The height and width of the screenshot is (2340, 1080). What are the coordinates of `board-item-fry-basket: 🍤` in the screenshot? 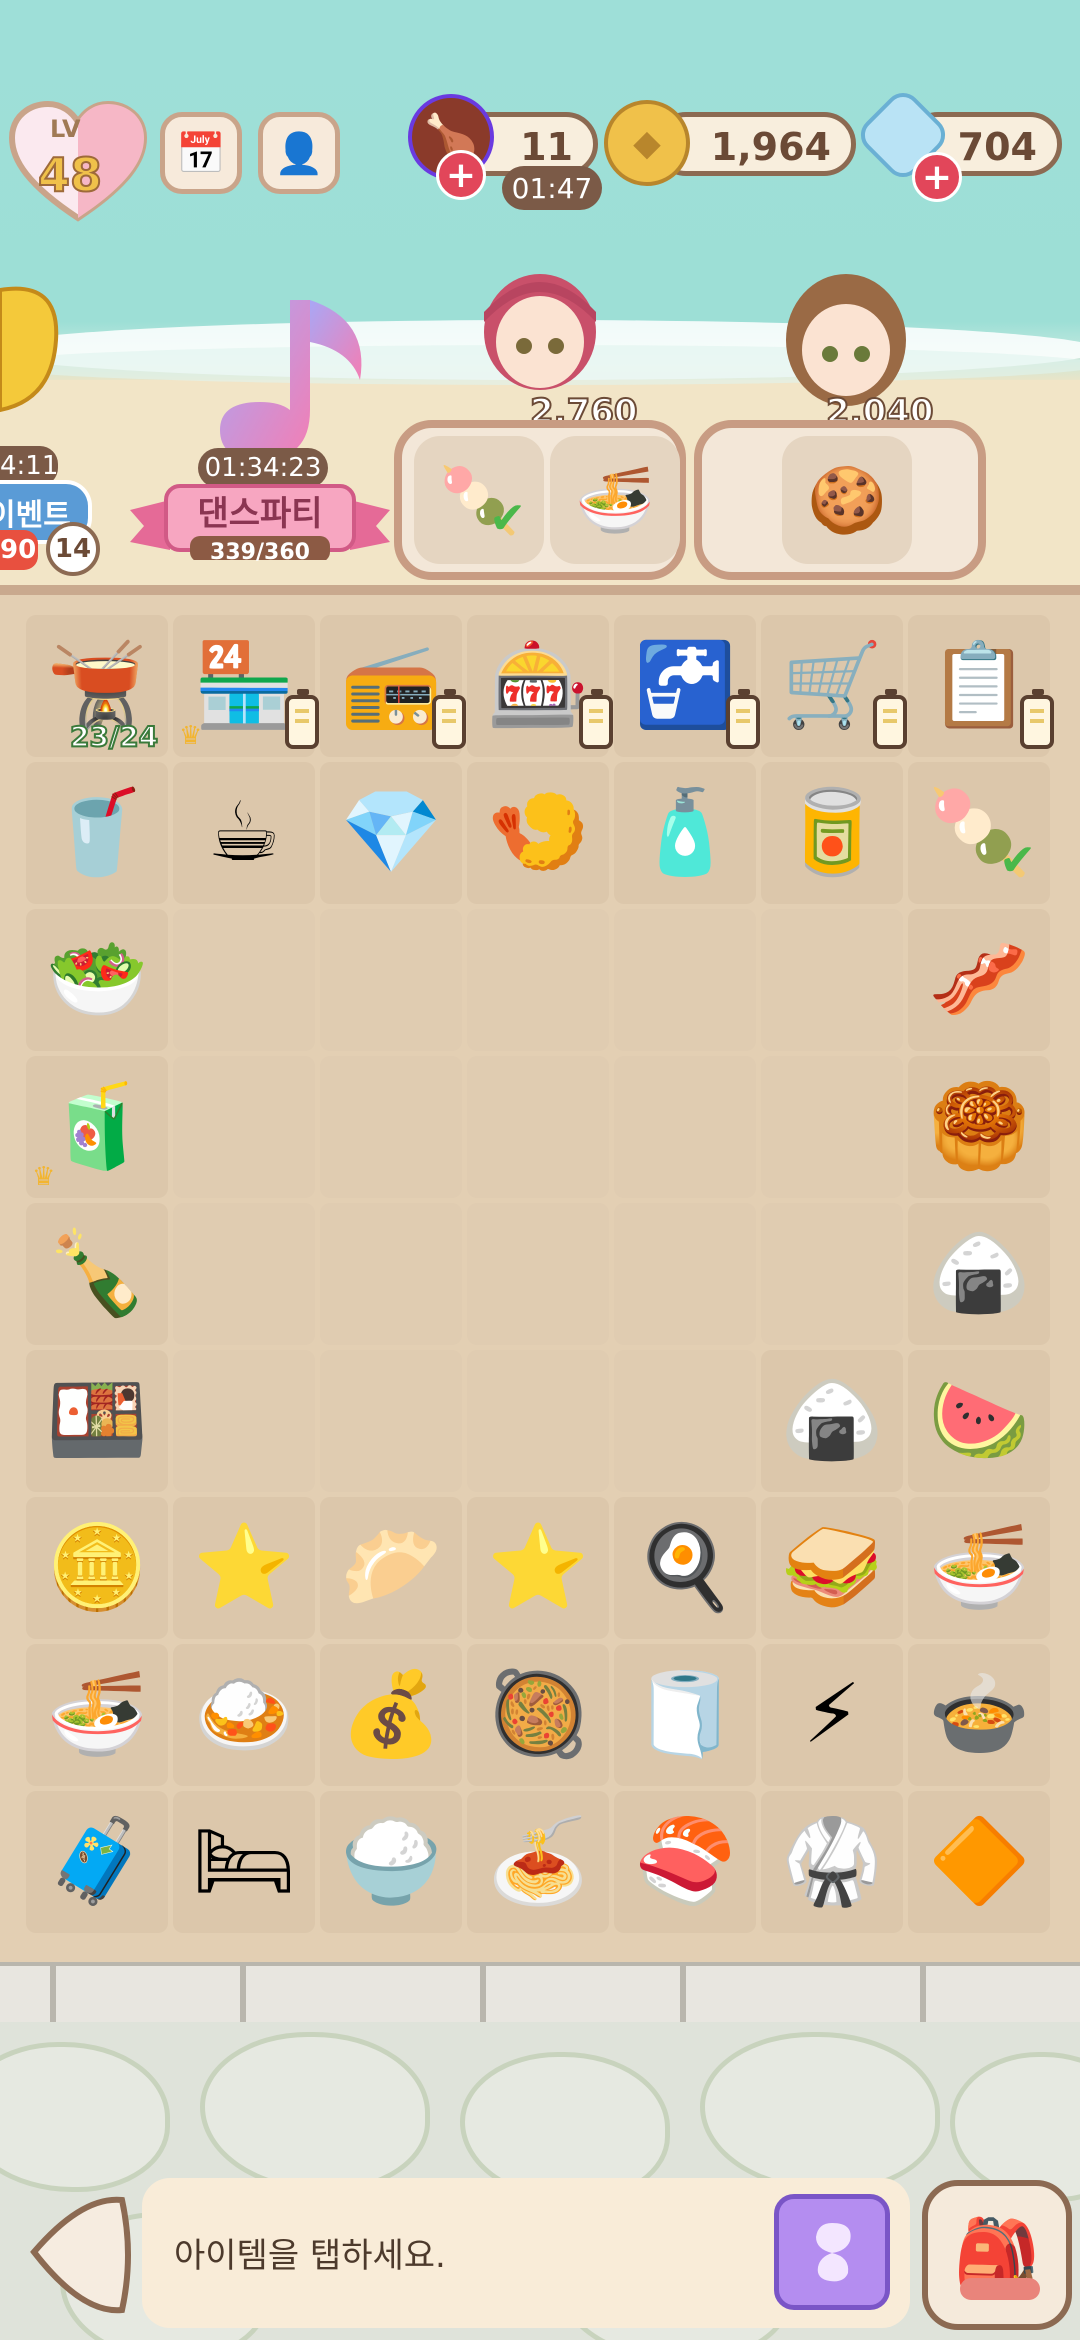 It's located at (538, 833).